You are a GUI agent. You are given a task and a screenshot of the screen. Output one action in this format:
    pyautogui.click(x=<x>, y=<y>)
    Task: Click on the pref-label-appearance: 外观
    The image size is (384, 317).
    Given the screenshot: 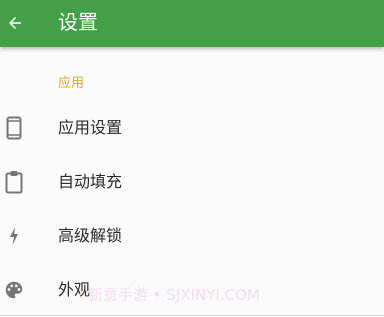 What is the action you would take?
    pyautogui.click(x=74, y=289)
    